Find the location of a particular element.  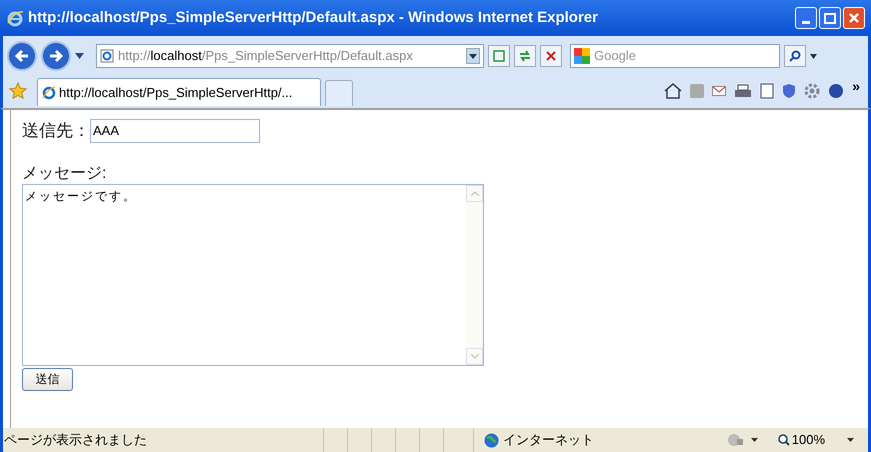

stop-button is located at coordinates (551, 56).